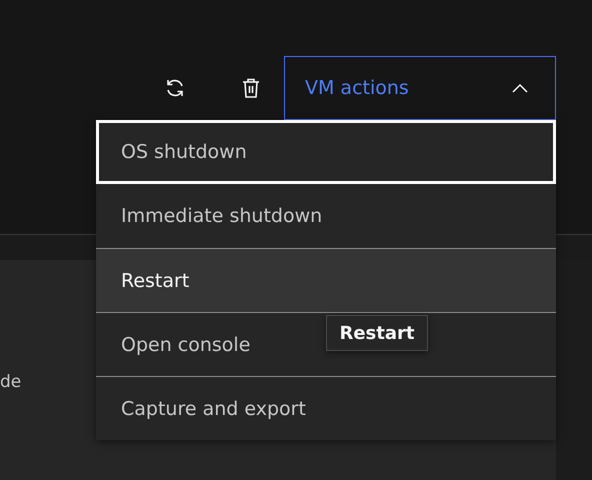 The width and height of the screenshot is (592, 480). Describe the element at coordinates (326, 152) in the screenshot. I see `menu-item: OS shutdown` at that location.